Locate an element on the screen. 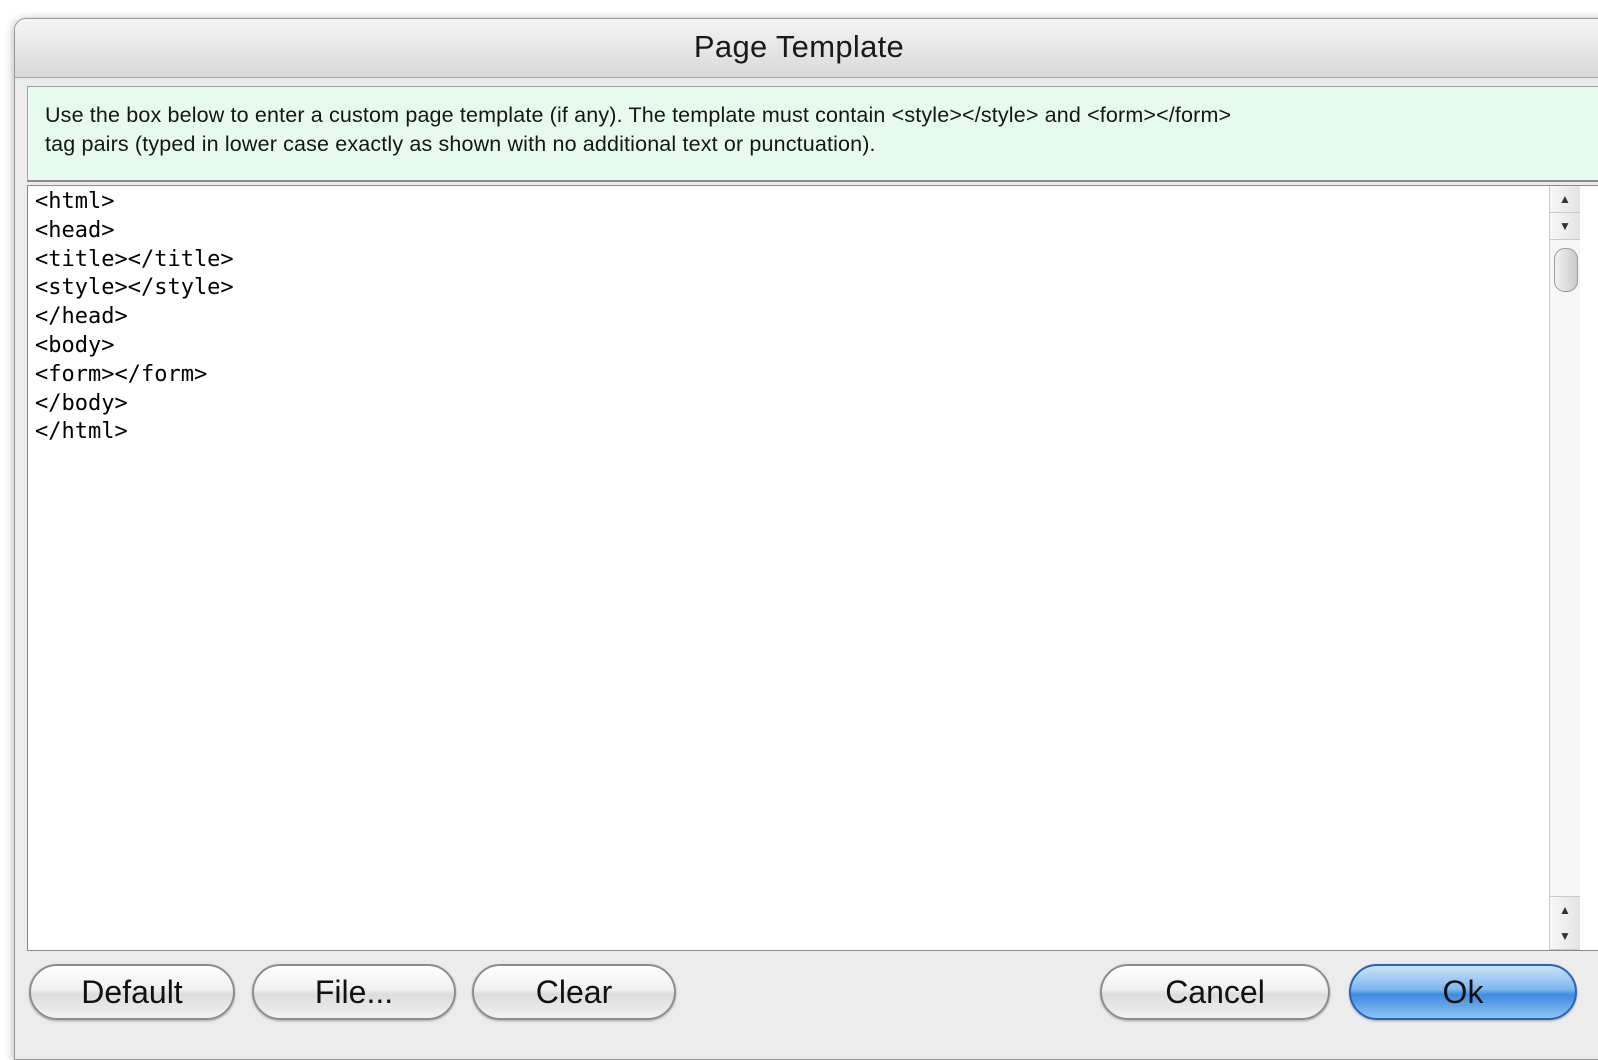  editor-scrollbar: ▲ ▼ ▲ ▼ is located at coordinates (1564, 568).